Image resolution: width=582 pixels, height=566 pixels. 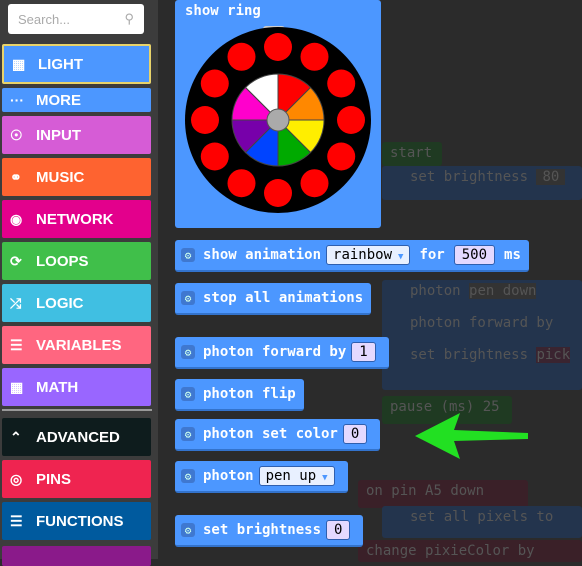 What do you see at coordinates (129, 19) in the screenshot?
I see `search-icon: ⚲` at bounding box center [129, 19].